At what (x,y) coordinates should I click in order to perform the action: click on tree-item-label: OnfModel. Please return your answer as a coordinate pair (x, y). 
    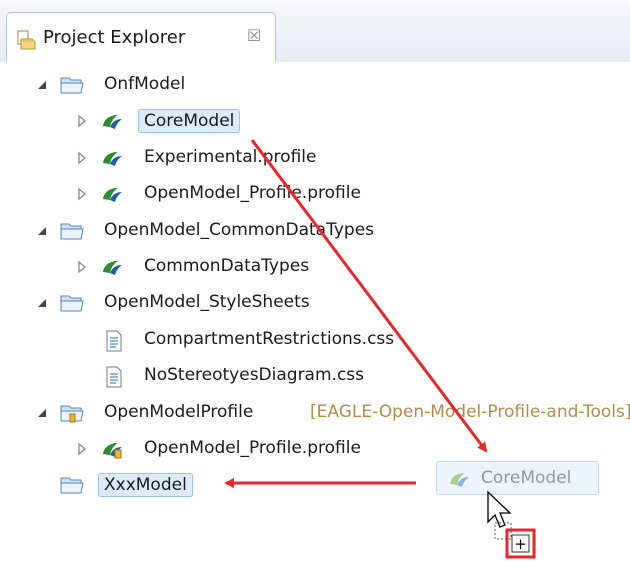
    Looking at the image, I should click on (145, 84).